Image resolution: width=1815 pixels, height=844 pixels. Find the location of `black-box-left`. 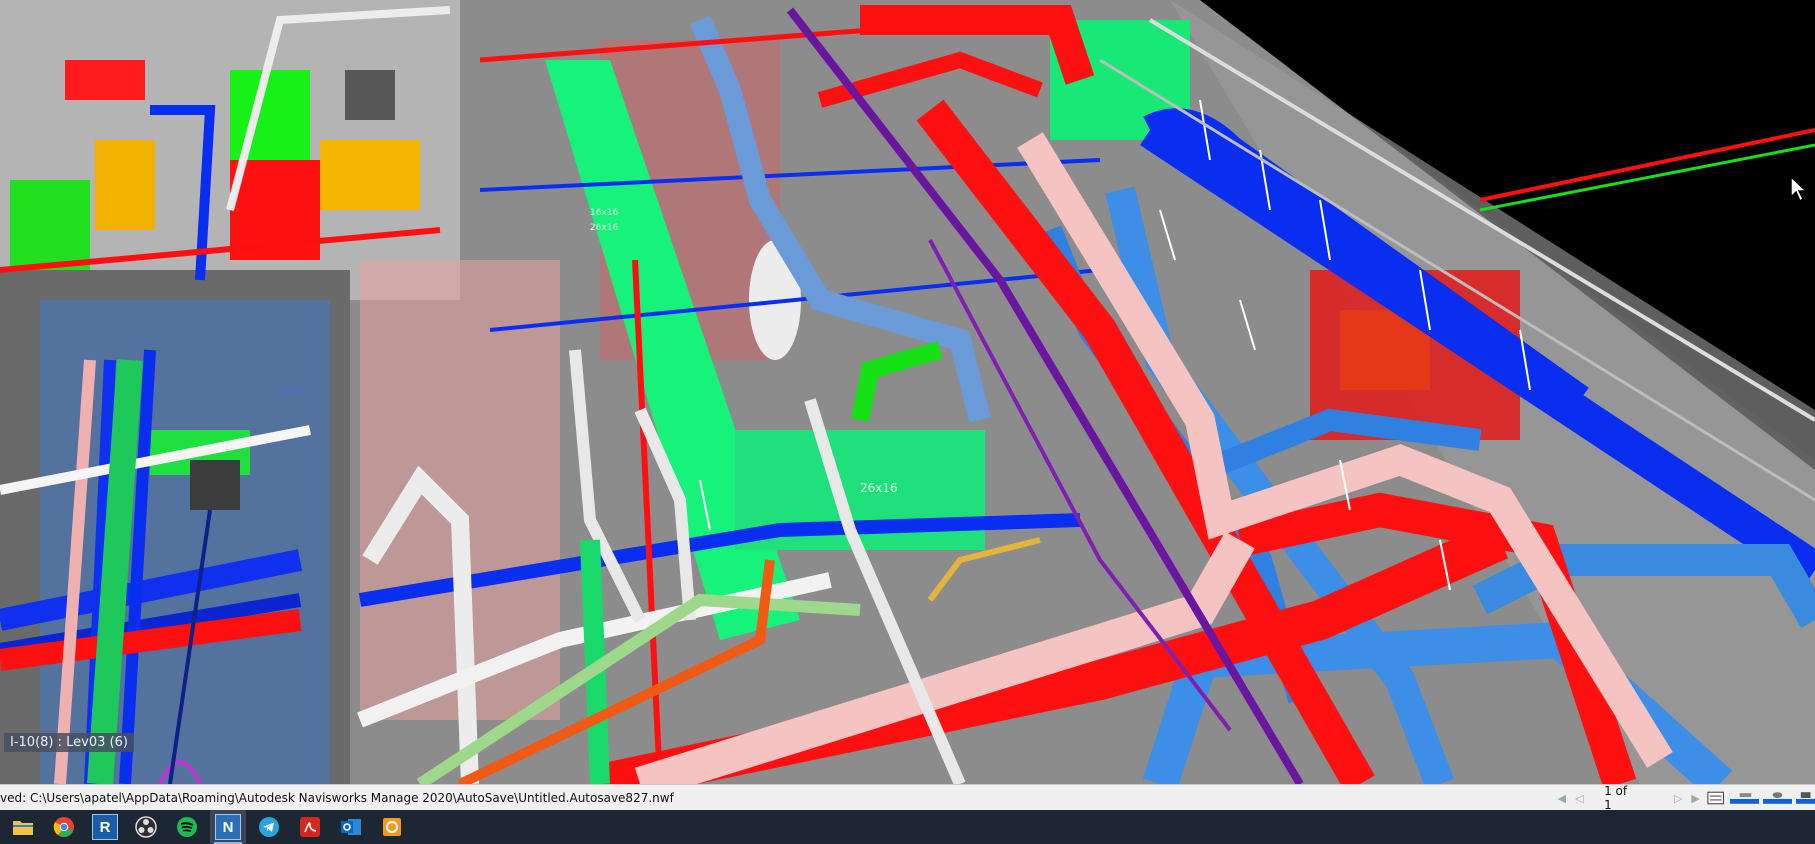

black-box-left is located at coordinates (215, 485).